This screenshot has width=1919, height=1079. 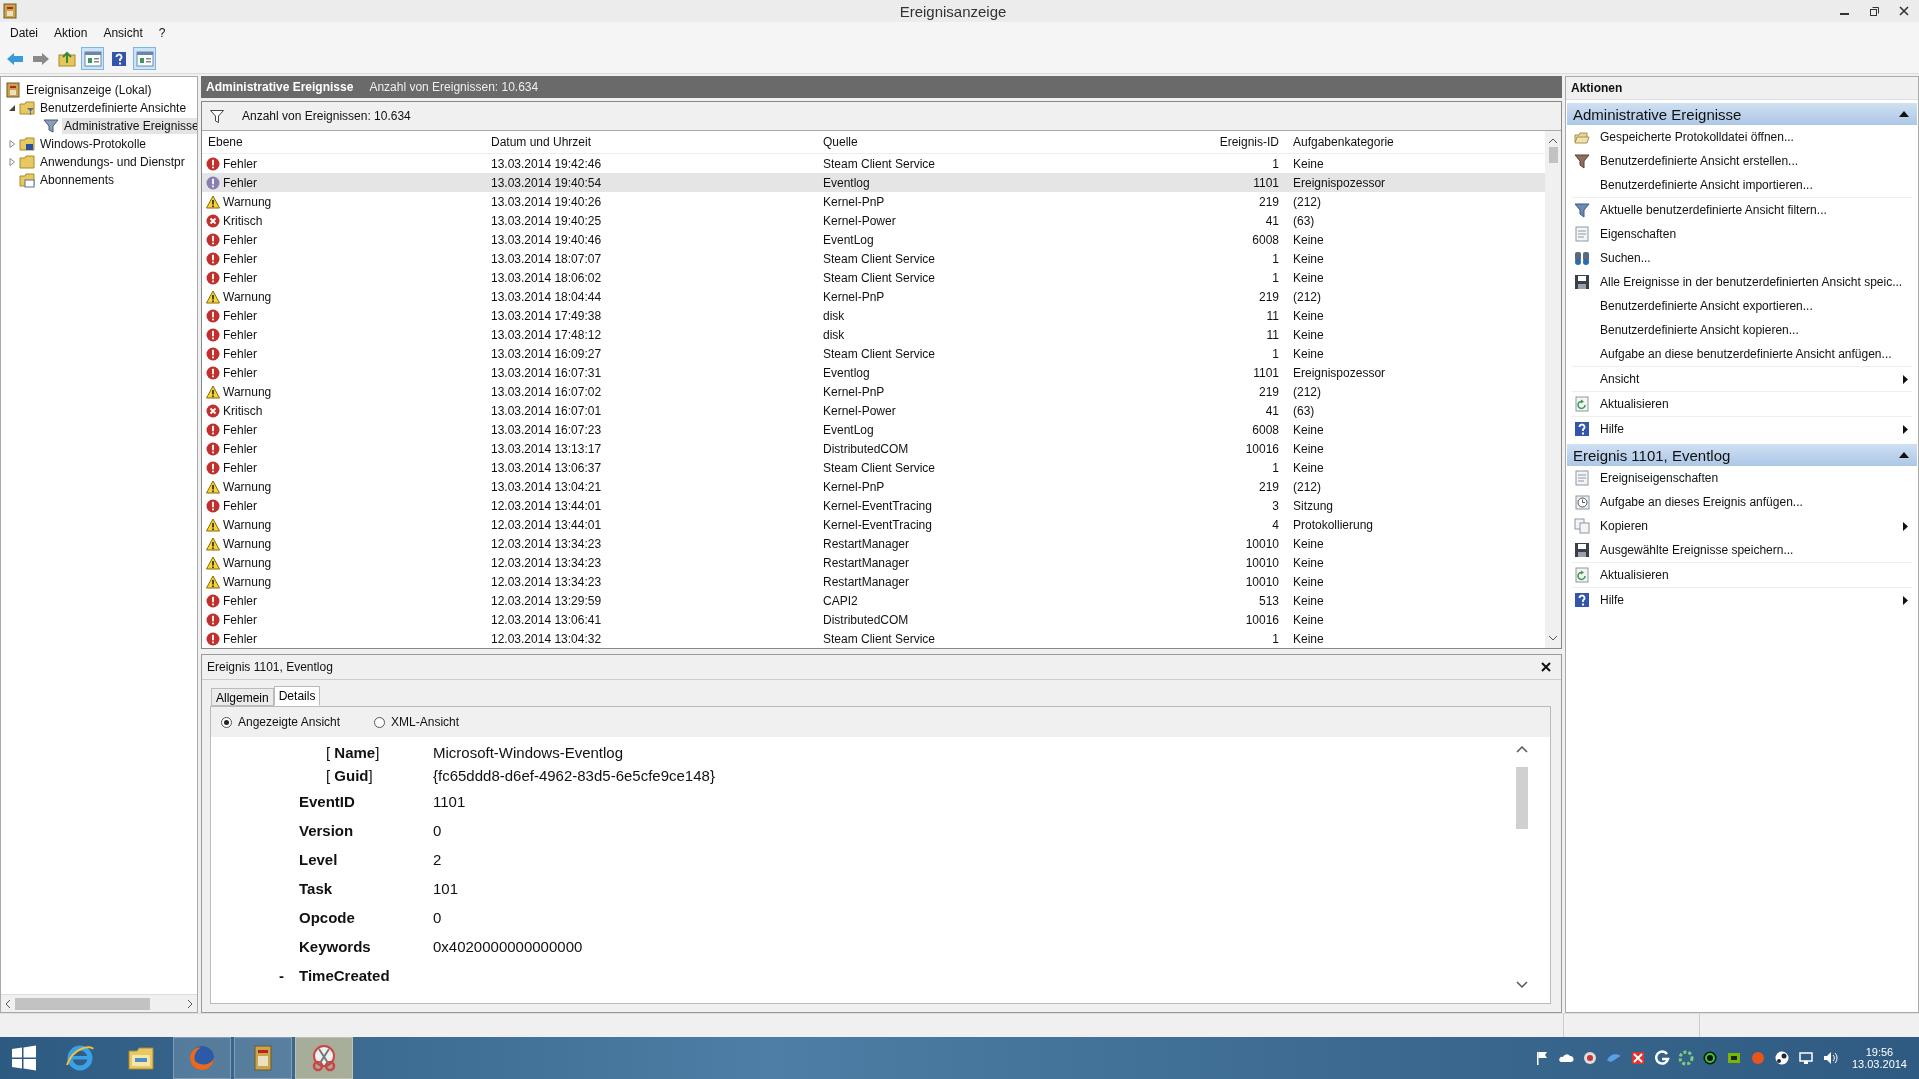 What do you see at coordinates (297, 696) in the screenshot?
I see `tab: Details` at bounding box center [297, 696].